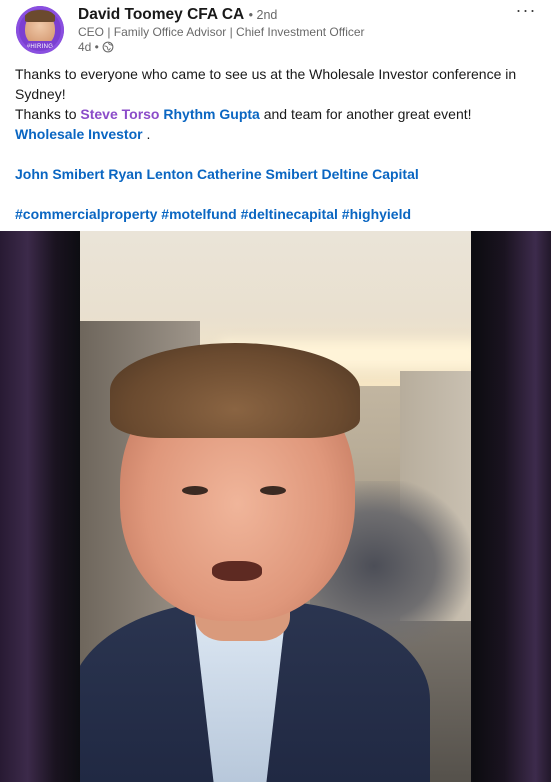 The height and width of the screenshot is (782, 551). What do you see at coordinates (376, 214) in the screenshot?
I see `hashtag-highyield: #highyield` at bounding box center [376, 214].